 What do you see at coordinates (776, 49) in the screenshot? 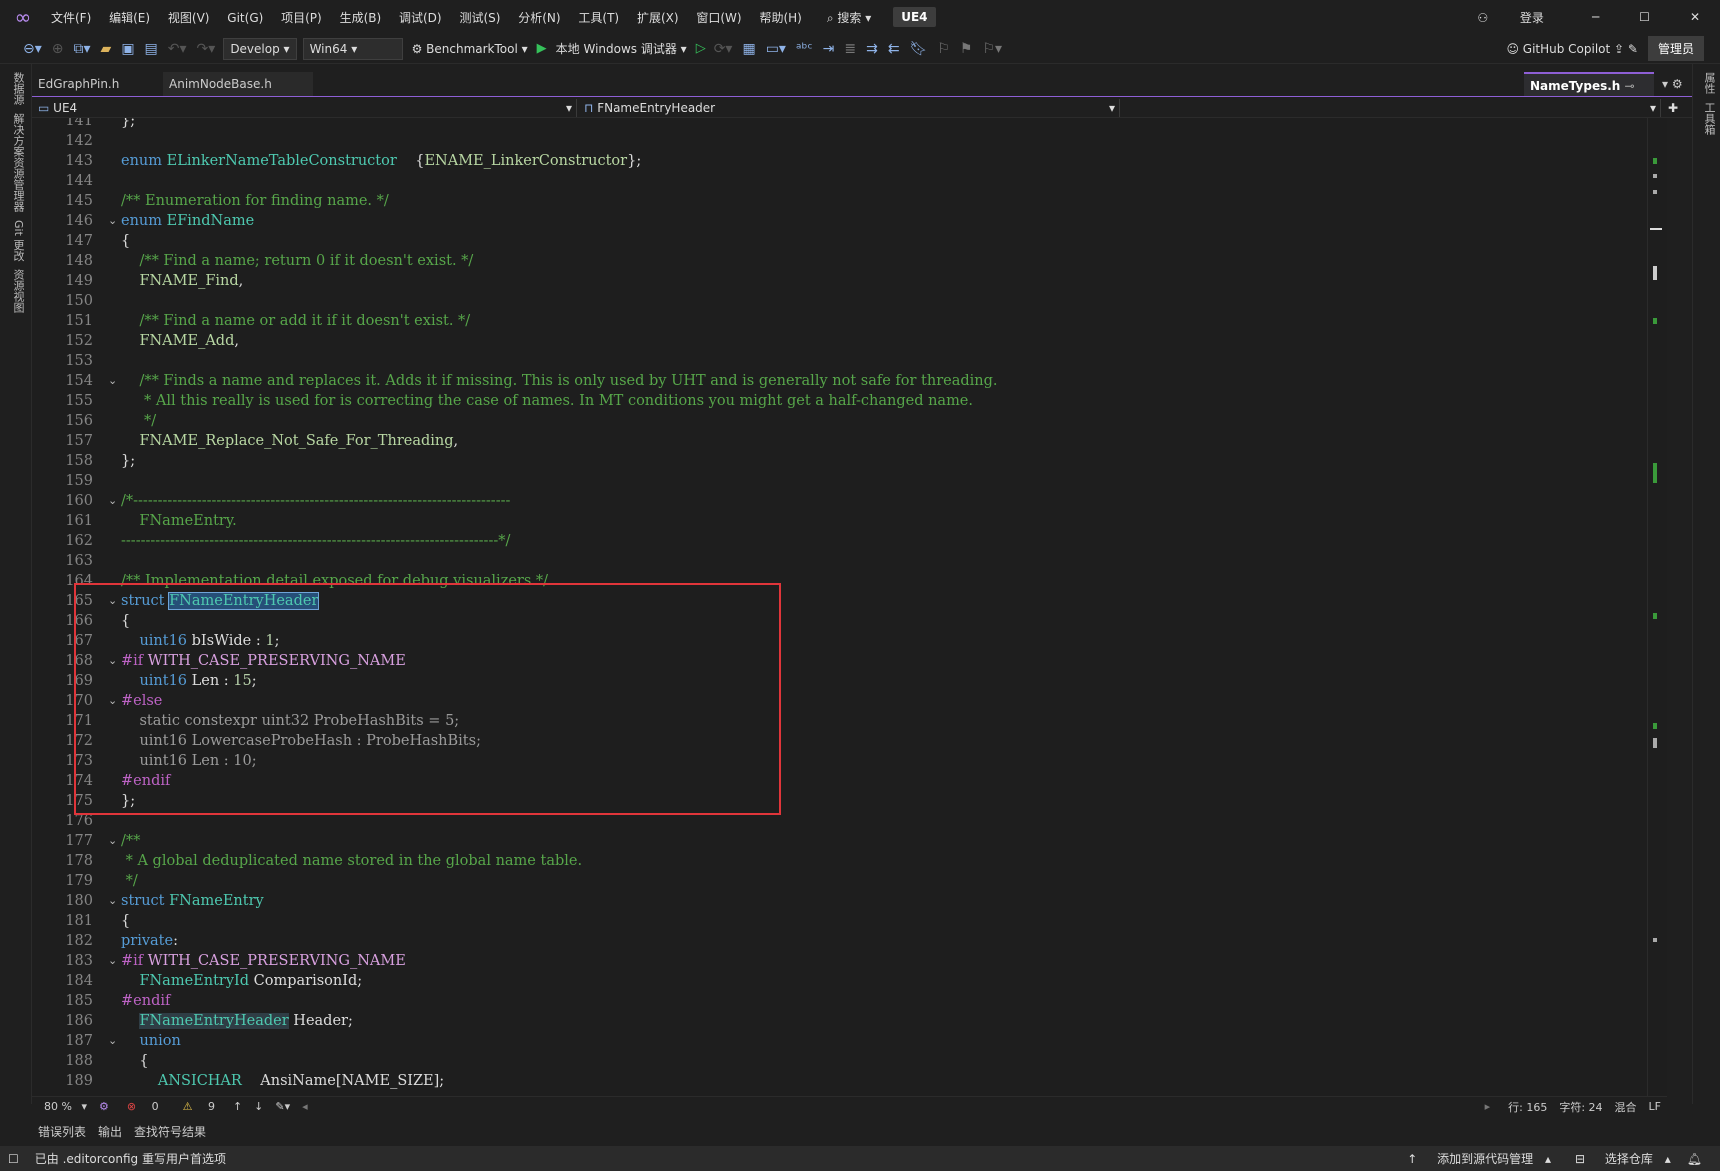
I see `window-layout-icon: ▭▾` at bounding box center [776, 49].